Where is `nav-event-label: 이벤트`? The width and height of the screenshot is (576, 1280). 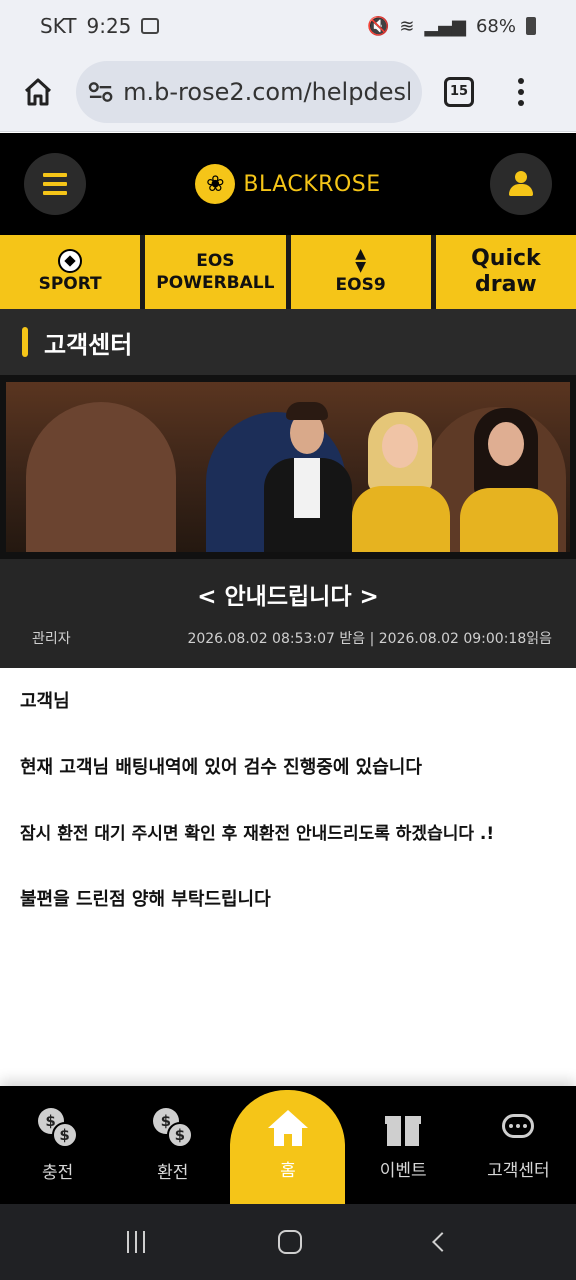
nav-event-label: 이벤트 is located at coordinates (403, 1170).